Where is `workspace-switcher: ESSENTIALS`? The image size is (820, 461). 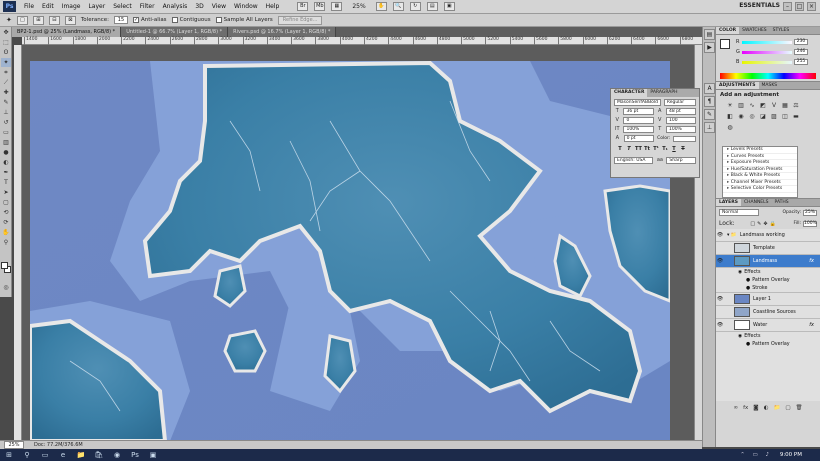
workspace-switcher: ESSENTIALS is located at coordinates (759, 5).